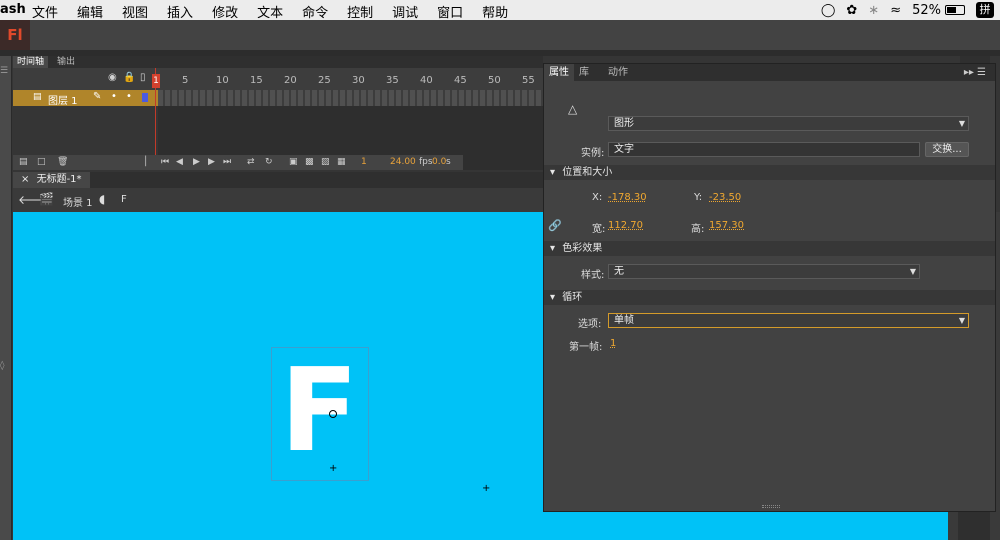  I want to click on onion-skin-icon: ↻, so click(269, 162).